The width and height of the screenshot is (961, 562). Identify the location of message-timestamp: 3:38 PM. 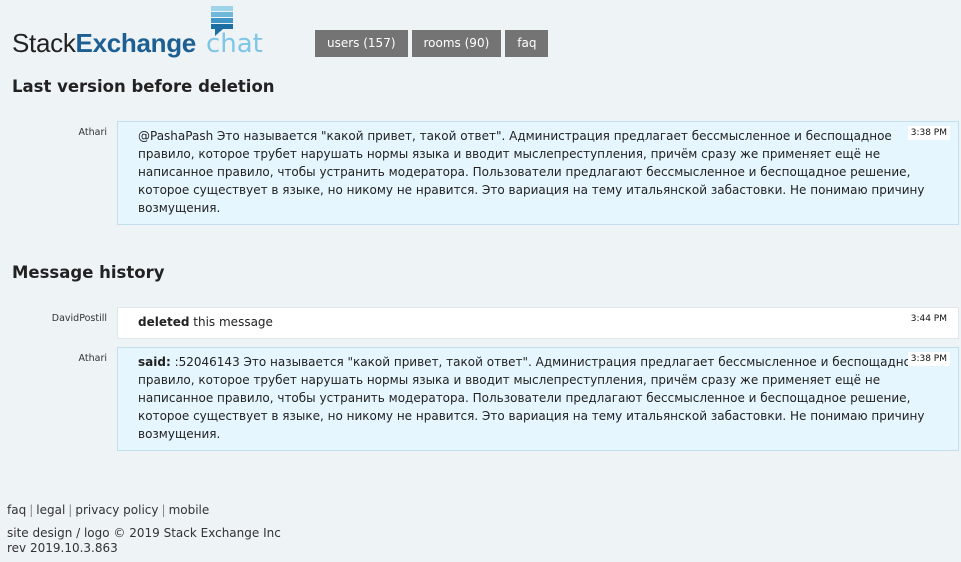
(928, 133).